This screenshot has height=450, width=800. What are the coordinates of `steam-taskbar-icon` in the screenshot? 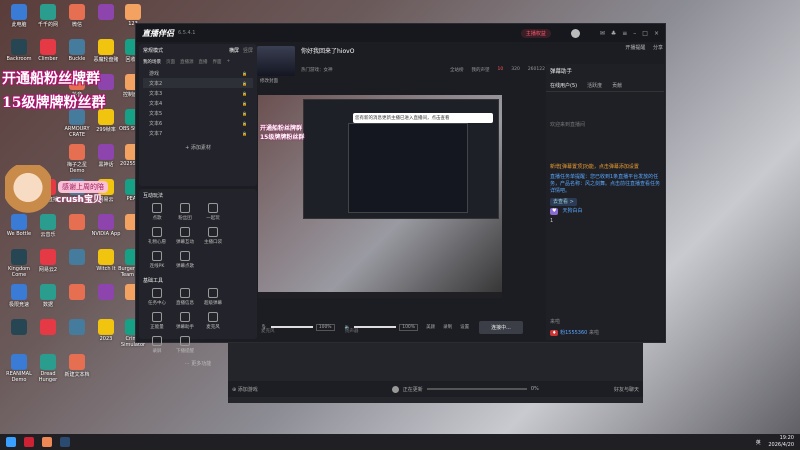 It's located at (65, 442).